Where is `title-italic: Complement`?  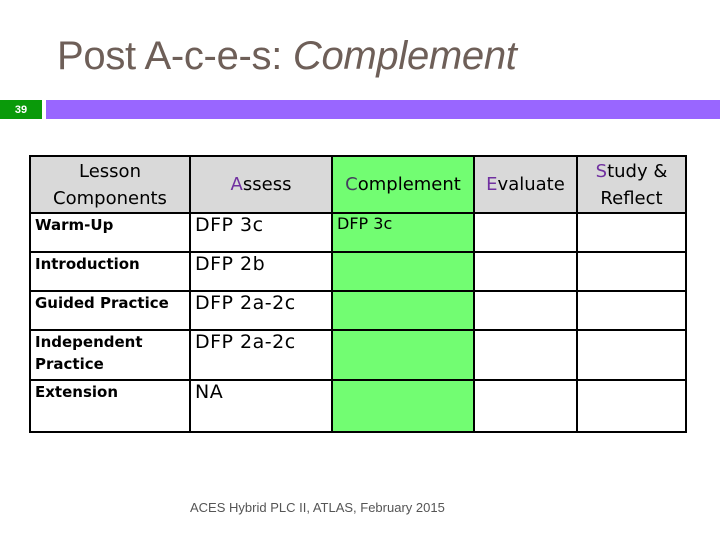 title-italic: Complement is located at coordinates (404, 56).